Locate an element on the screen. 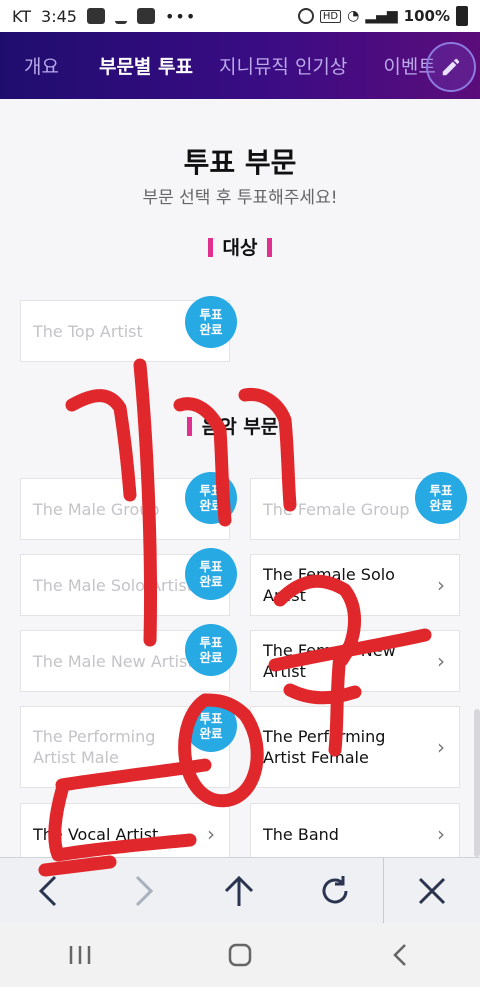  tab-overview: 개요 is located at coordinates (29, 65).